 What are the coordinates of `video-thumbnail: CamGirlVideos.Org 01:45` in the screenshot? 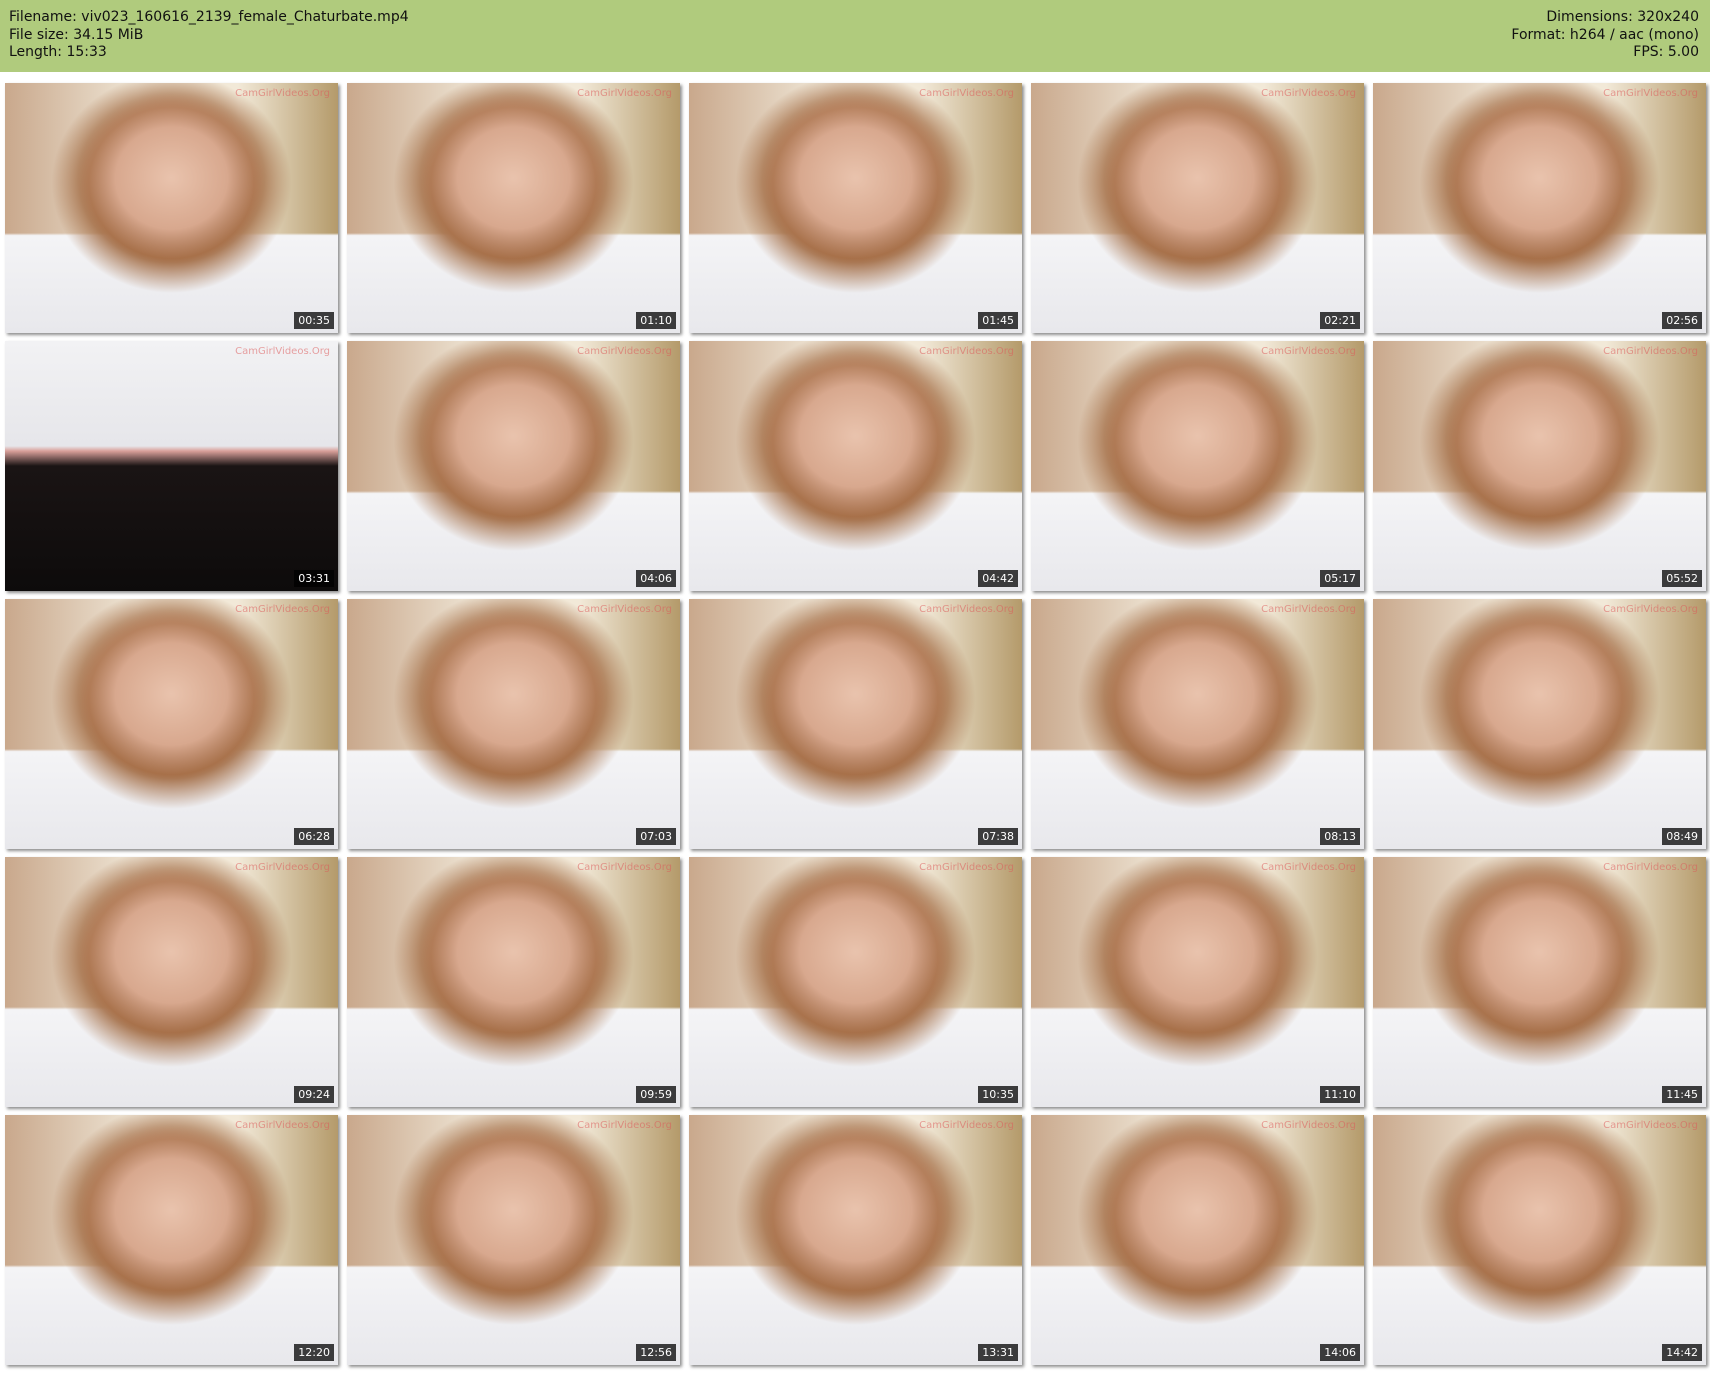 It's located at (855, 208).